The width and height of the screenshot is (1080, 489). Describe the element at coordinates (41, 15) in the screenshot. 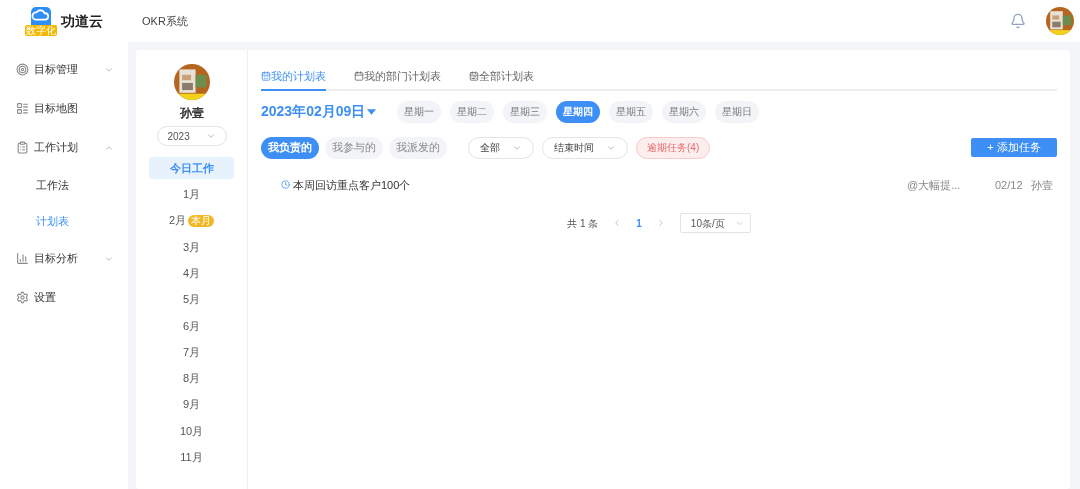

I see `cloud-logo-icon` at that location.